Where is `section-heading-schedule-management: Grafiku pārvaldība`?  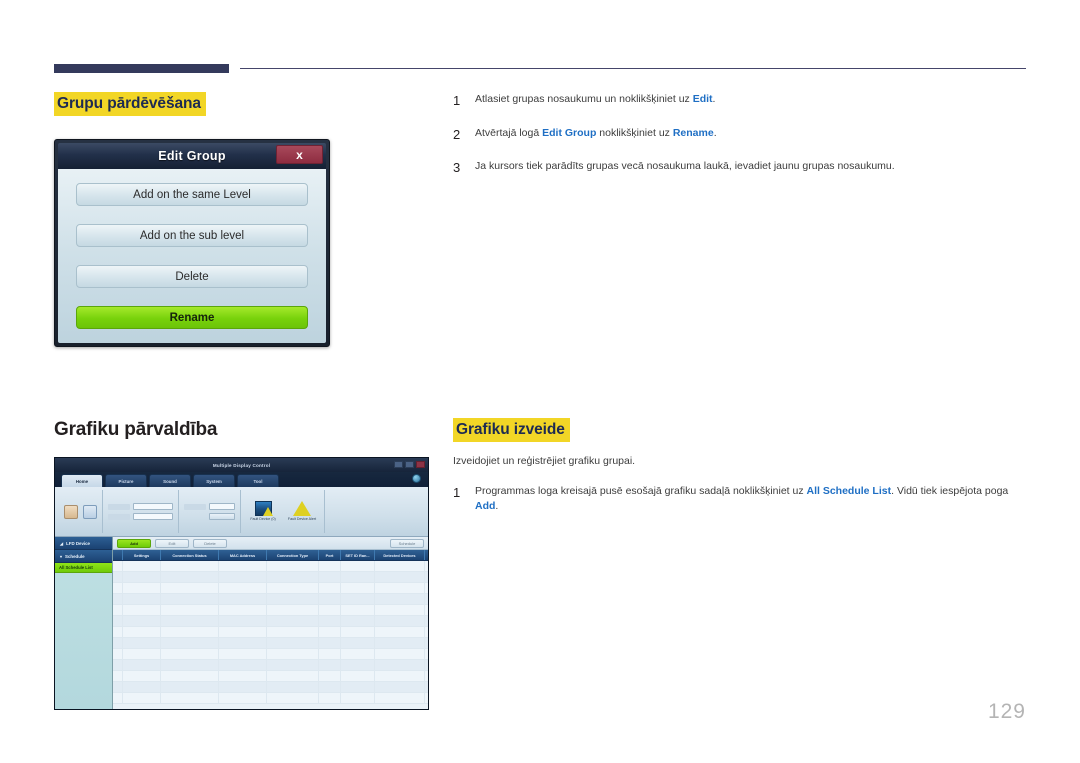 section-heading-schedule-management: Grafiku pārvaldība is located at coordinates (136, 429).